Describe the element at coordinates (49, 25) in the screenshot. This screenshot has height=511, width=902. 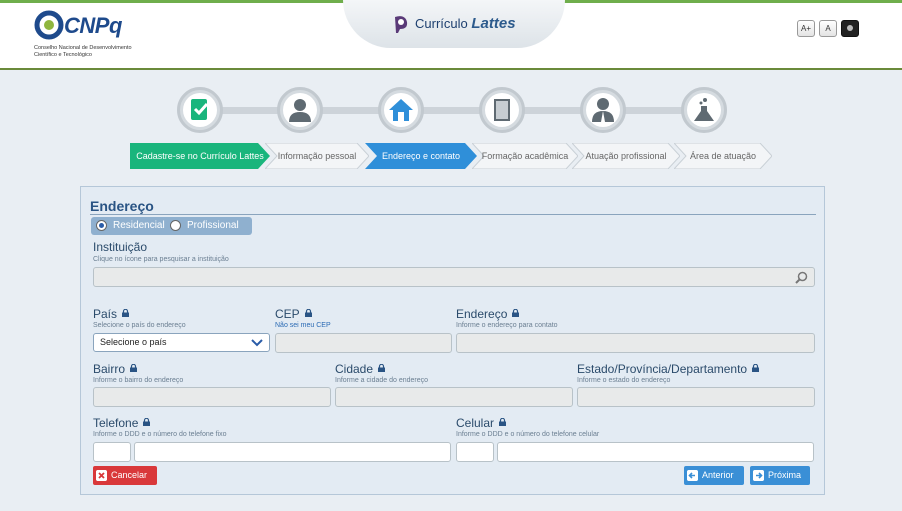
I see `cnpq-logo-mark-icon` at that location.